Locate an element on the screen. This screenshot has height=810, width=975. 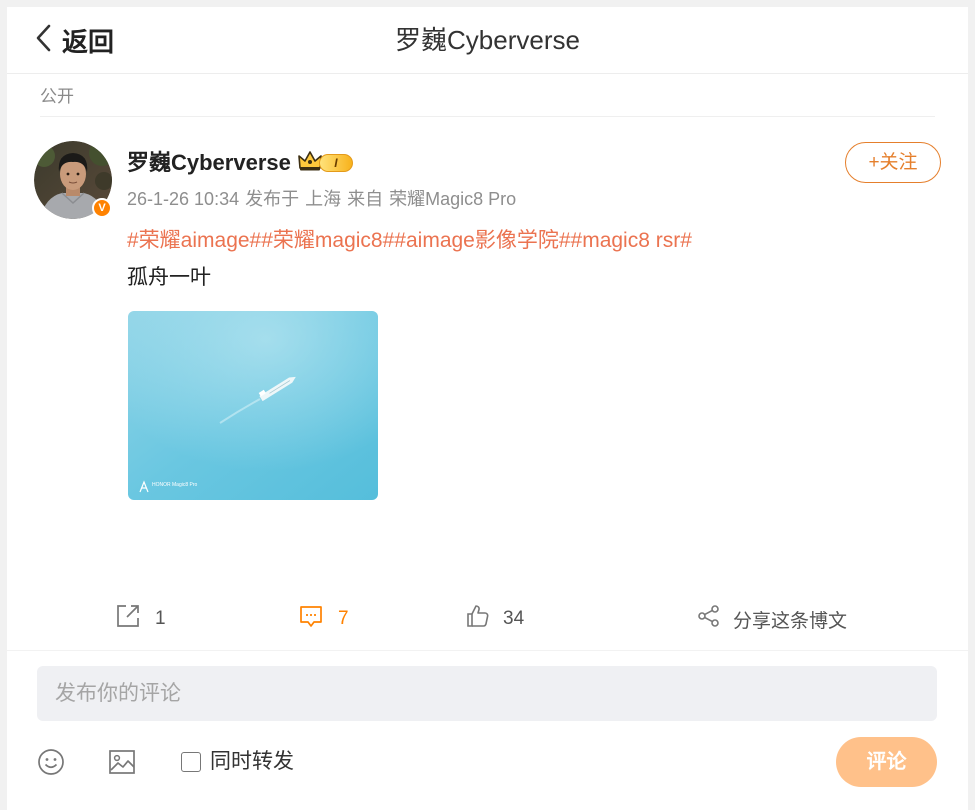
source-prefix: 来自 is located at coordinates (365, 199).